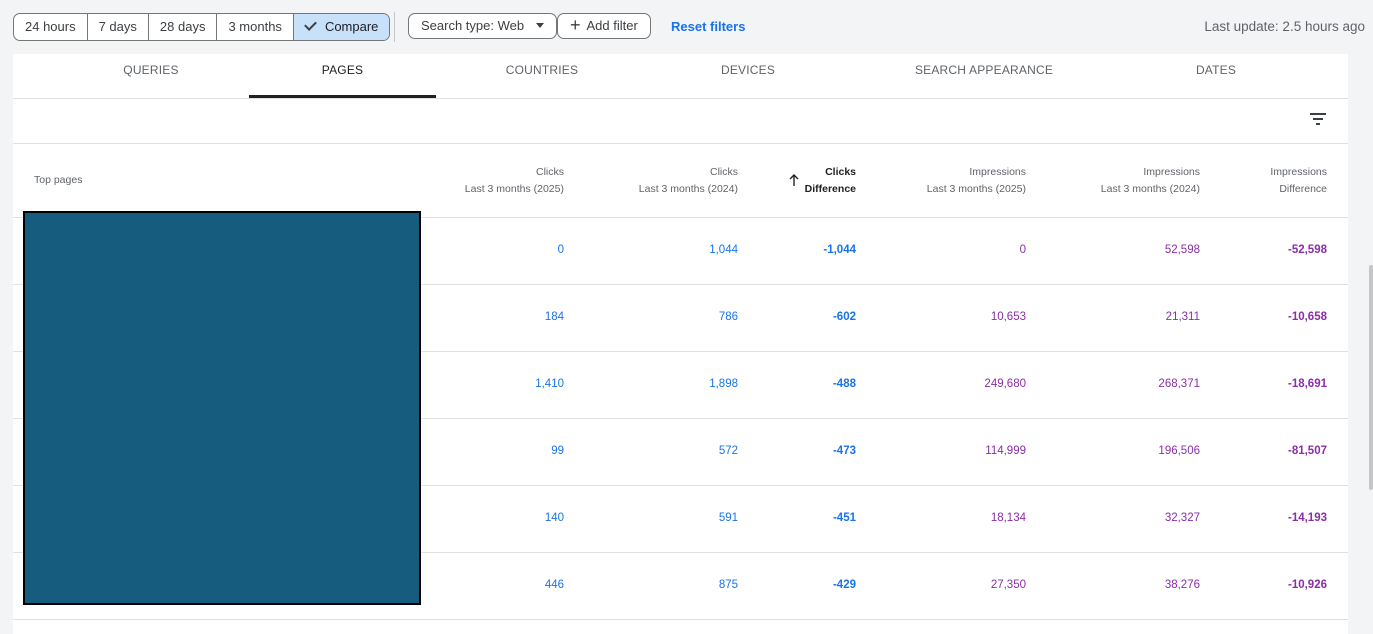 The width and height of the screenshot is (1373, 634). I want to click on impressions-2024-cell: 268,371, so click(1179, 384).